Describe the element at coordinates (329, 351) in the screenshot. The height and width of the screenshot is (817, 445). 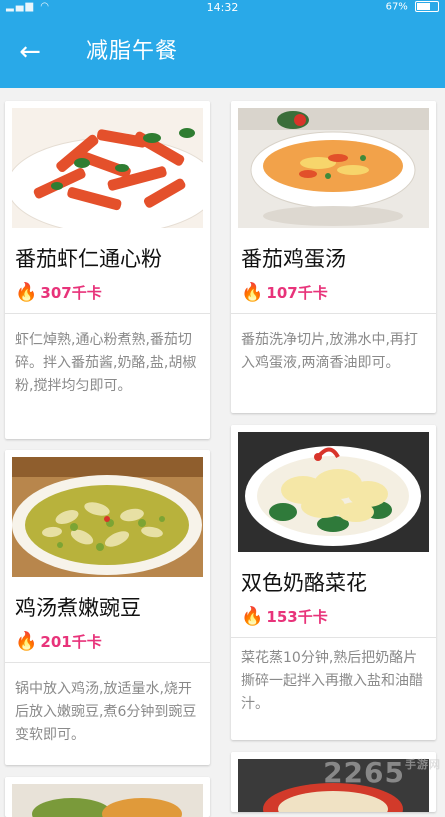
I see `recipe-description: 番茄洗净切片,放沸水中,再打入鸡蛋液,两滴香油即可。` at that location.